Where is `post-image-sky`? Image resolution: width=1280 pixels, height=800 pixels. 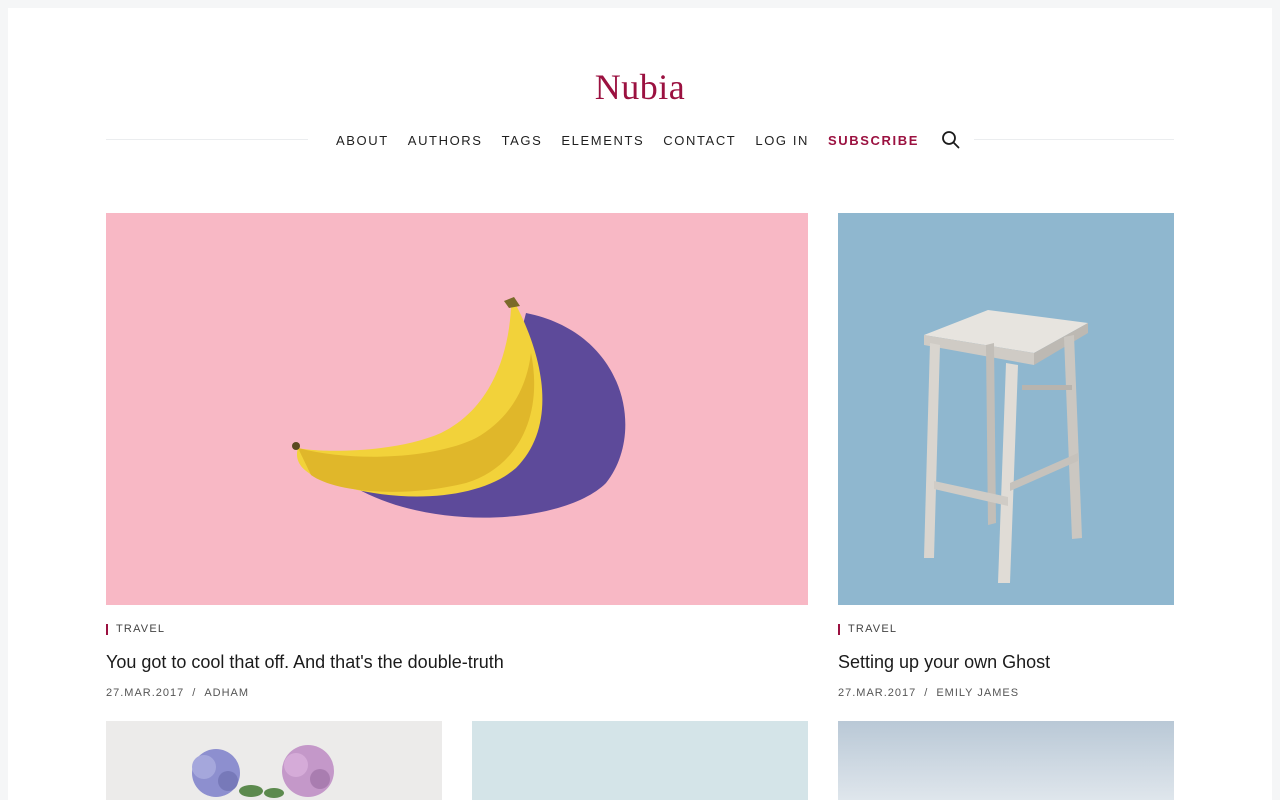
post-image-sky is located at coordinates (1006, 760).